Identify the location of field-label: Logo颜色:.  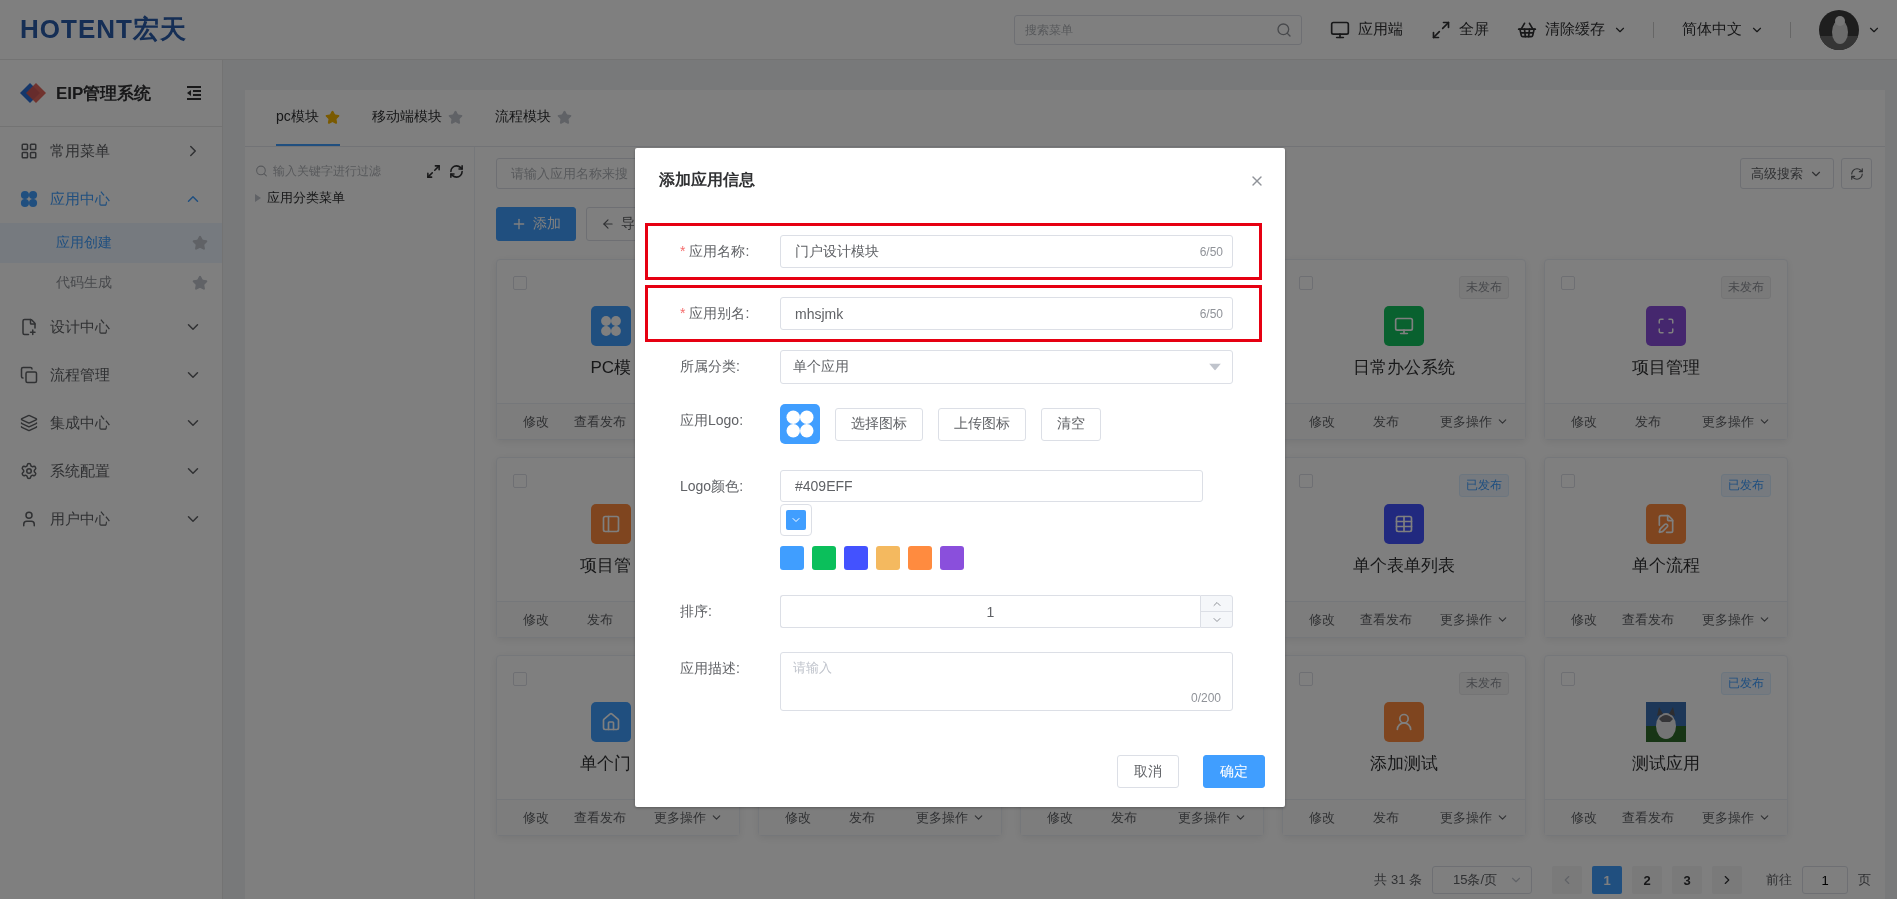
(712, 486).